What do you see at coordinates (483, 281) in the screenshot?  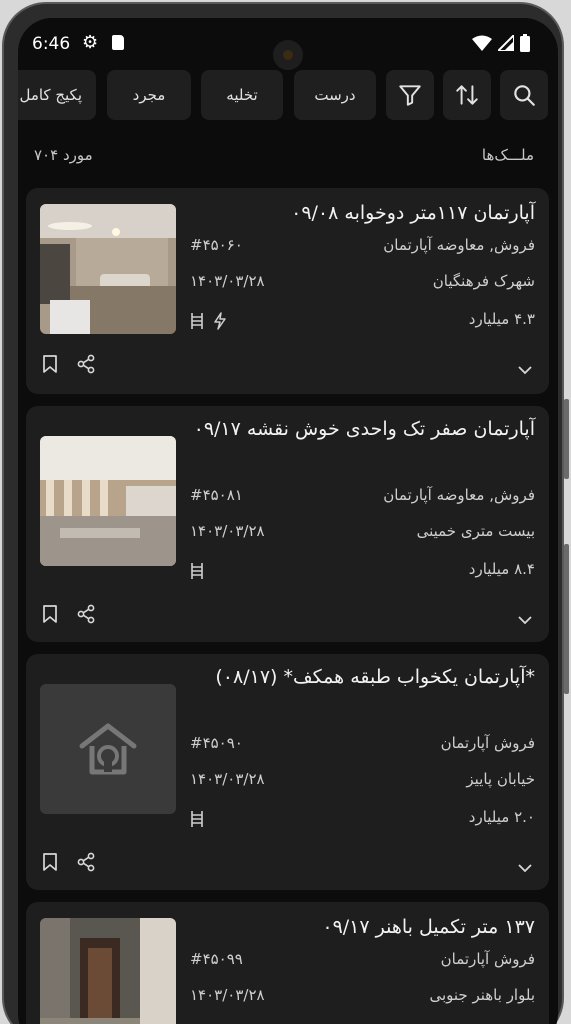 I see `location: شهرک فرهنگیان` at bounding box center [483, 281].